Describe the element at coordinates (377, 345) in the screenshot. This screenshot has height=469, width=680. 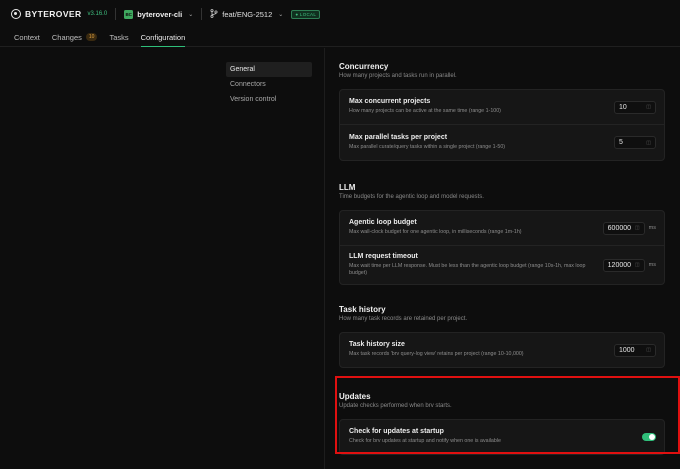
I see `setting-label: Task history size` at that location.